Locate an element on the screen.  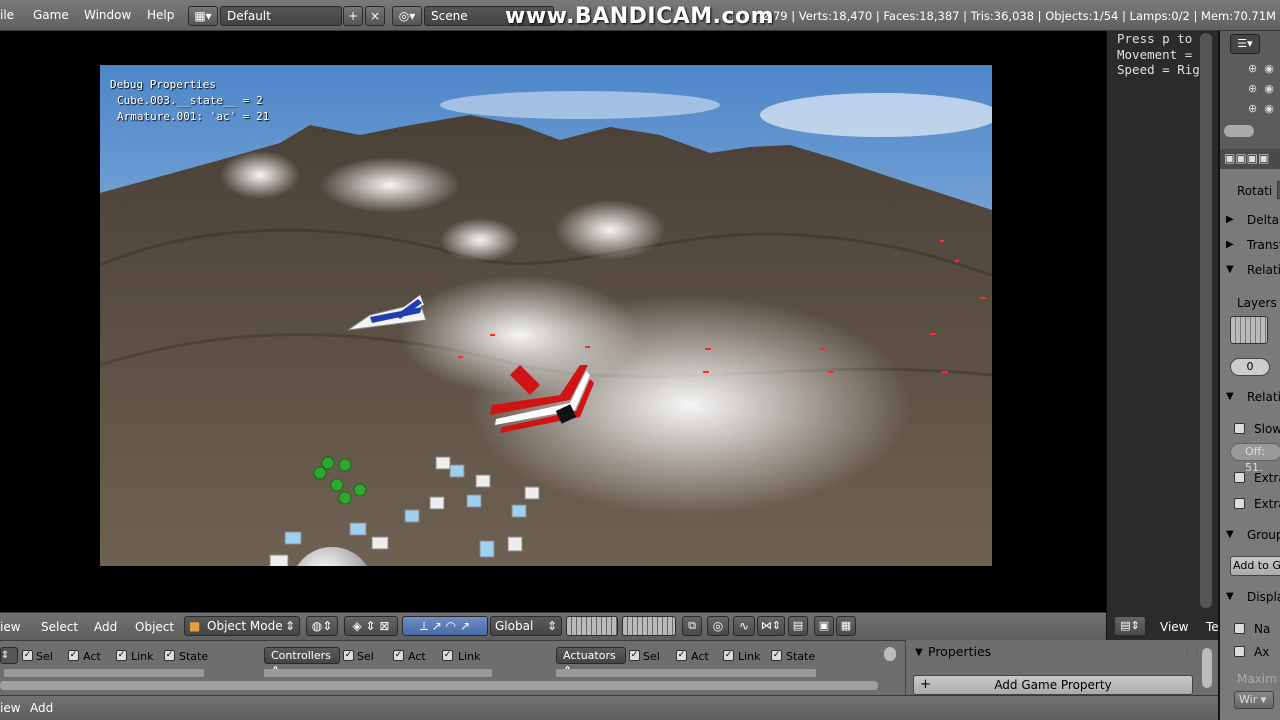
delta-transform-panel: Delta is located at coordinates (1263, 220).